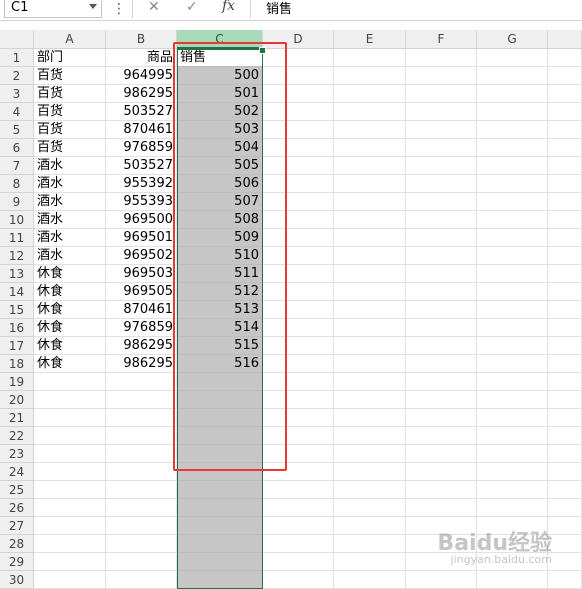  What do you see at coordinates (17, 58) in the screenshot?
I see `row-header: 1` at bounding box center [17, 58].